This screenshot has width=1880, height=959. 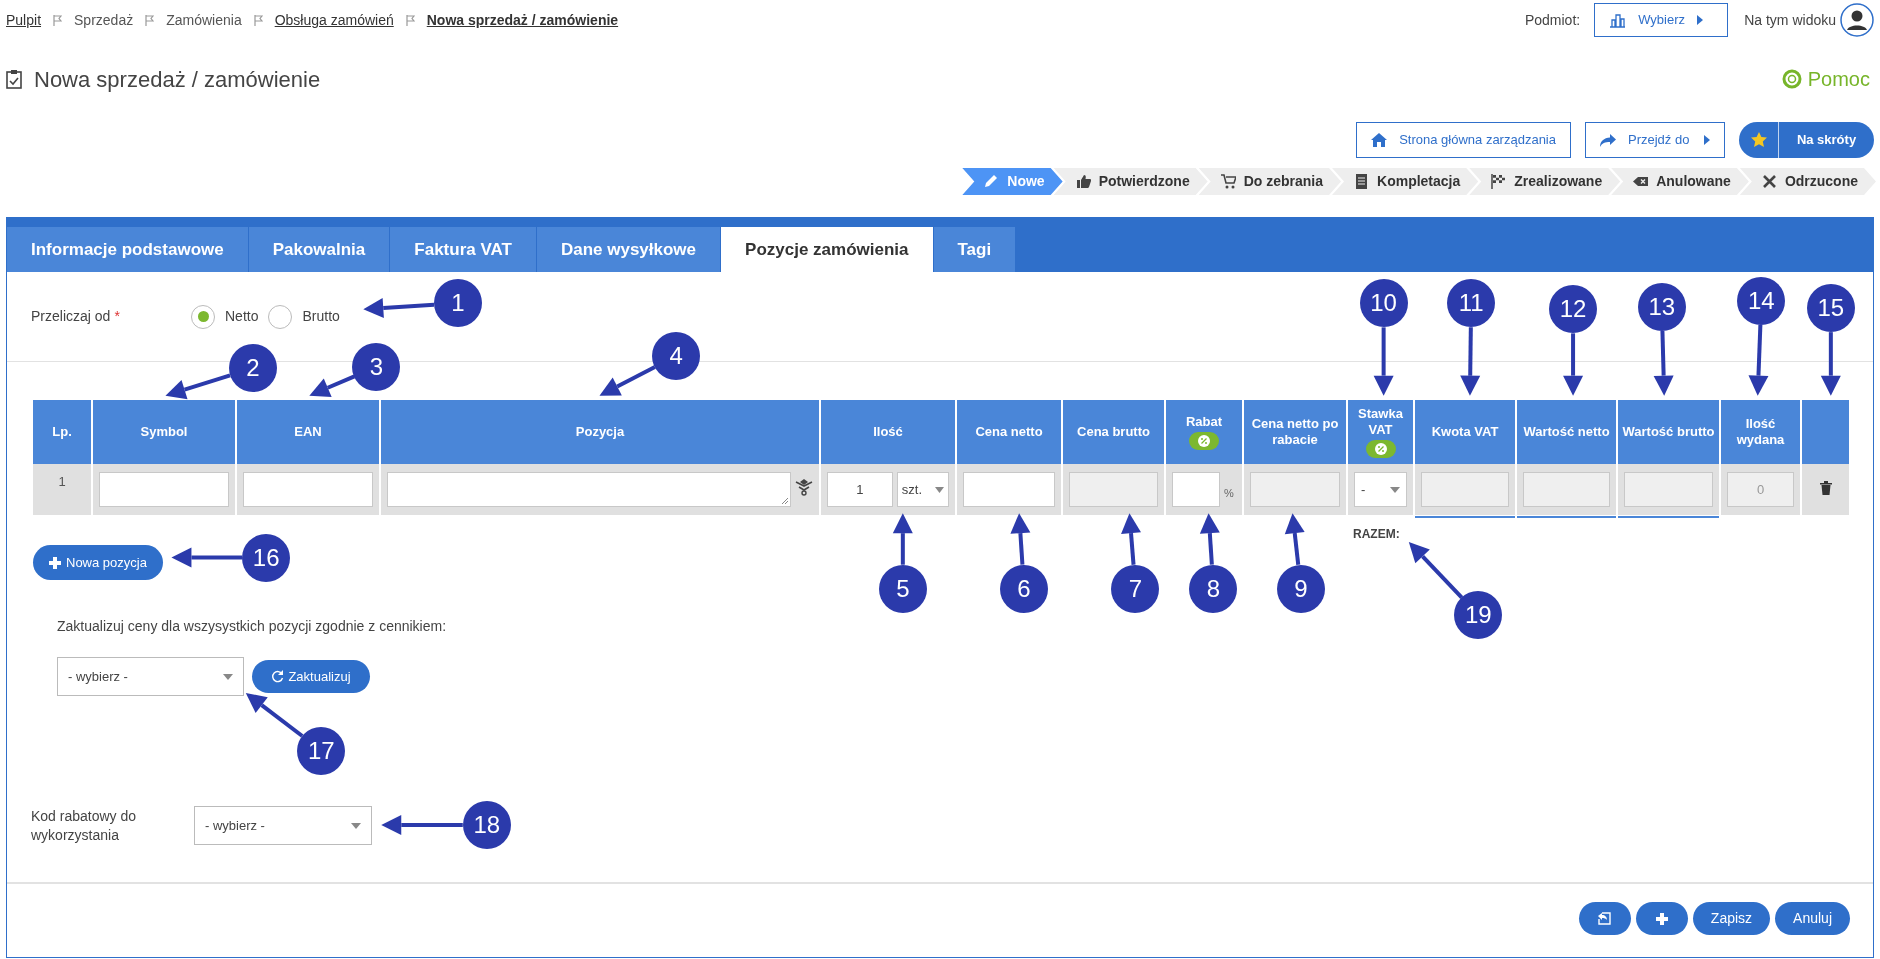 What do you see at coordinates (376, 366) in the screenshot?
I see `callout-number: 3` at bounding box center [376, 366].